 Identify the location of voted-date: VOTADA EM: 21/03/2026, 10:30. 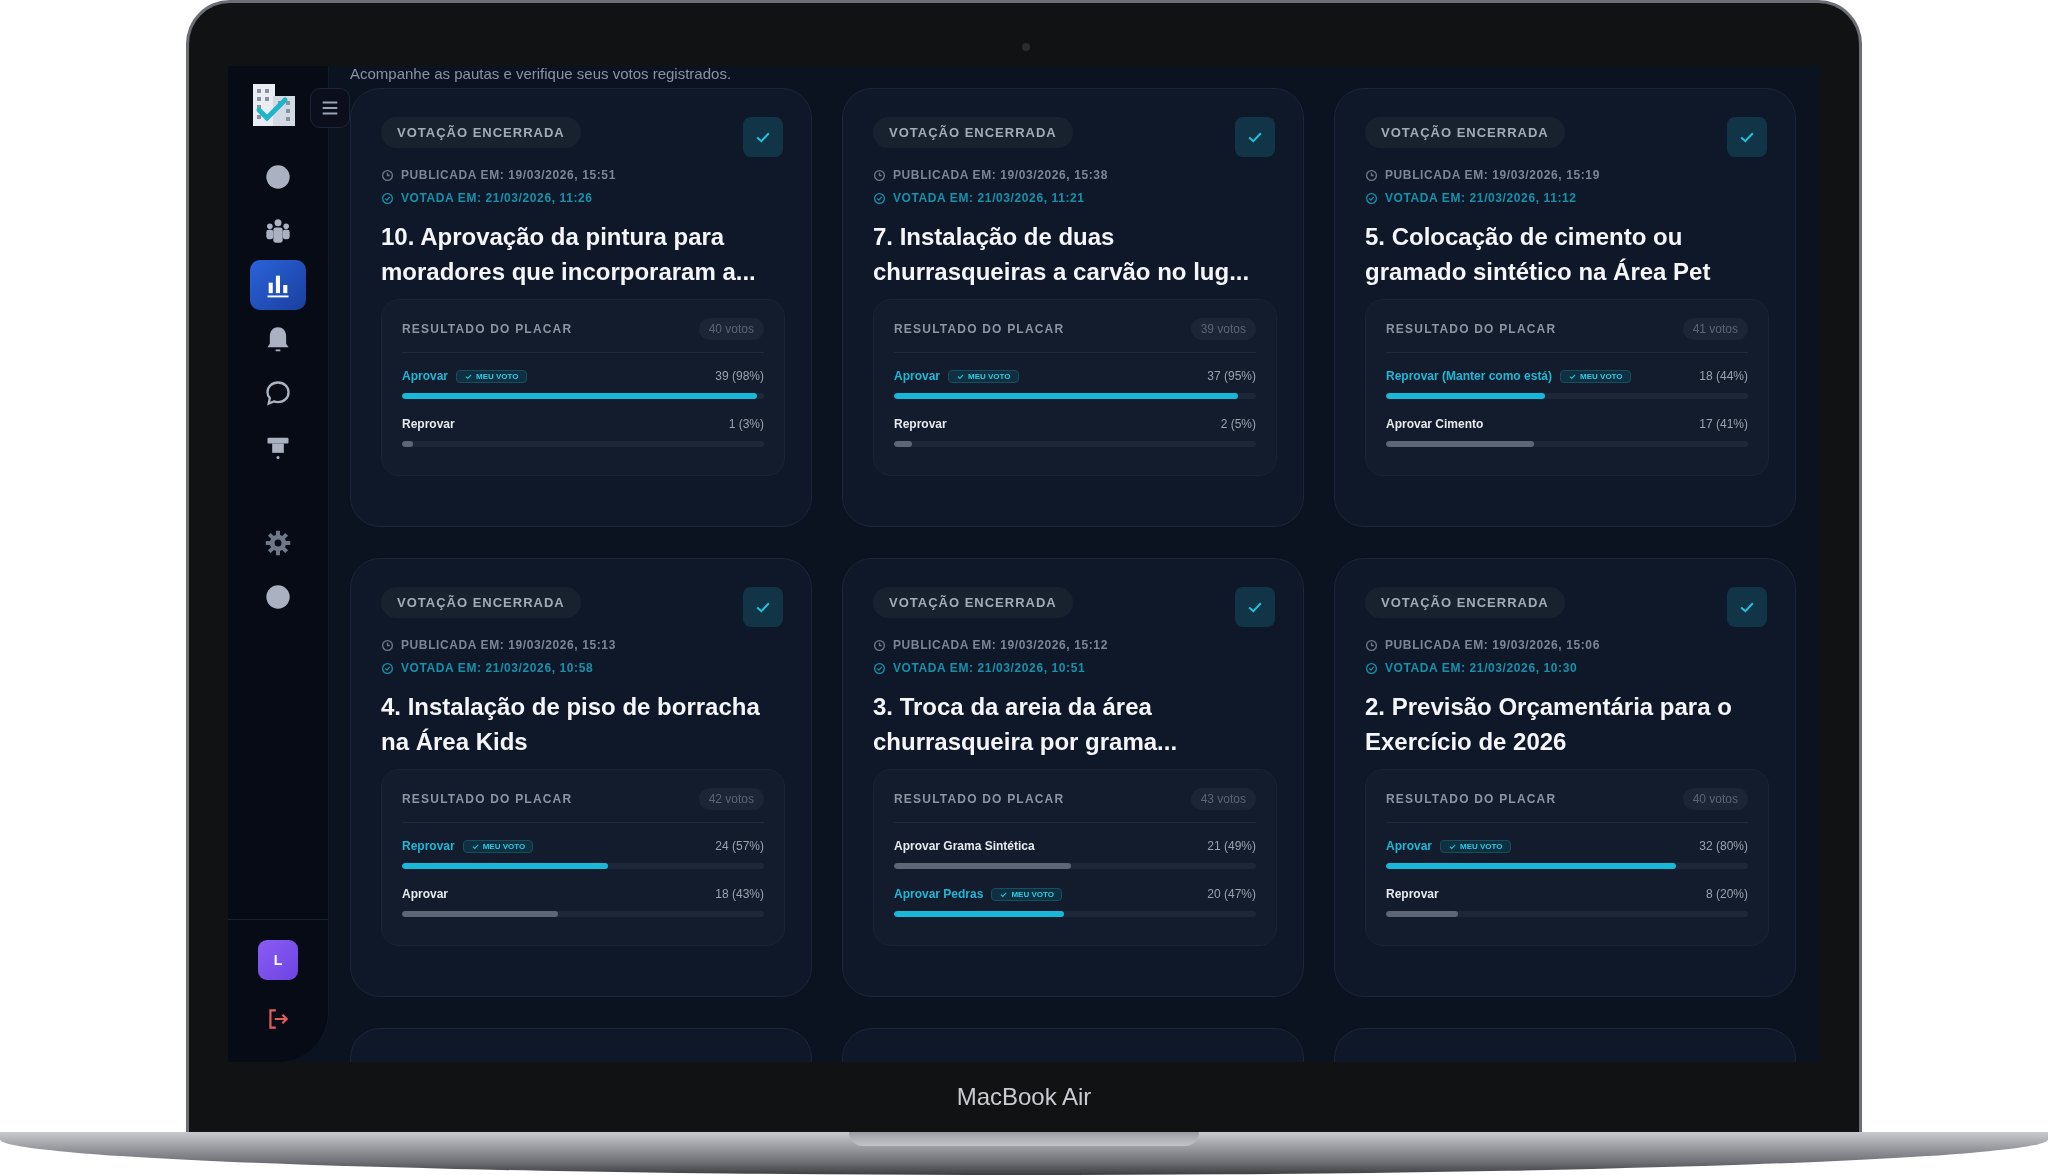
(1481, 668).